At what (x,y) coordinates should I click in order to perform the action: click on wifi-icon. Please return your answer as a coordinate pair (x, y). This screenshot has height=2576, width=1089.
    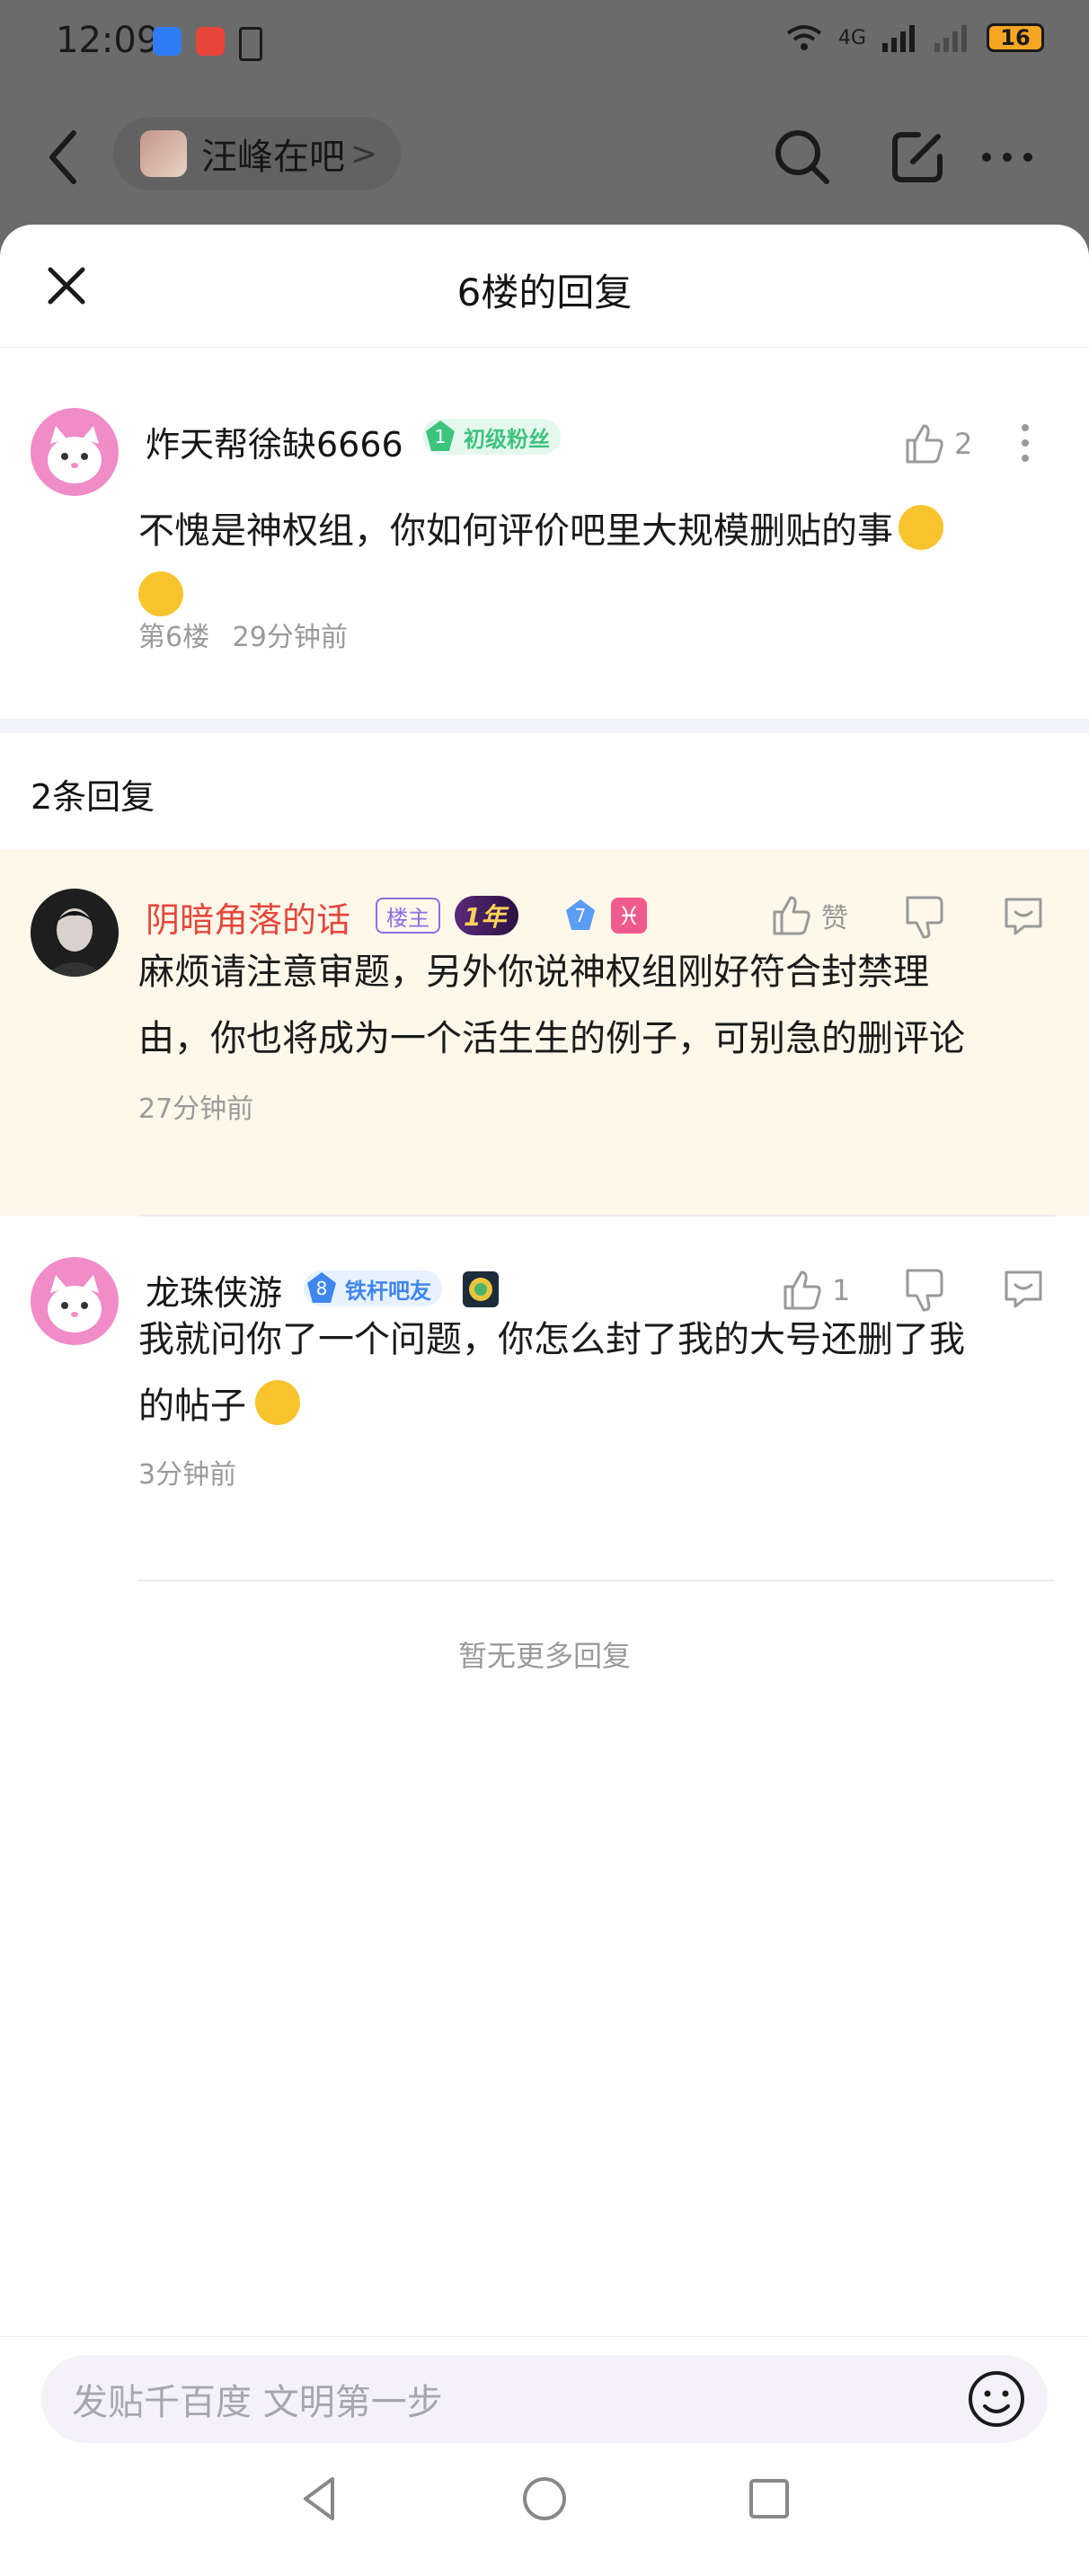
    Looking at the image, I should click on (804, 38).